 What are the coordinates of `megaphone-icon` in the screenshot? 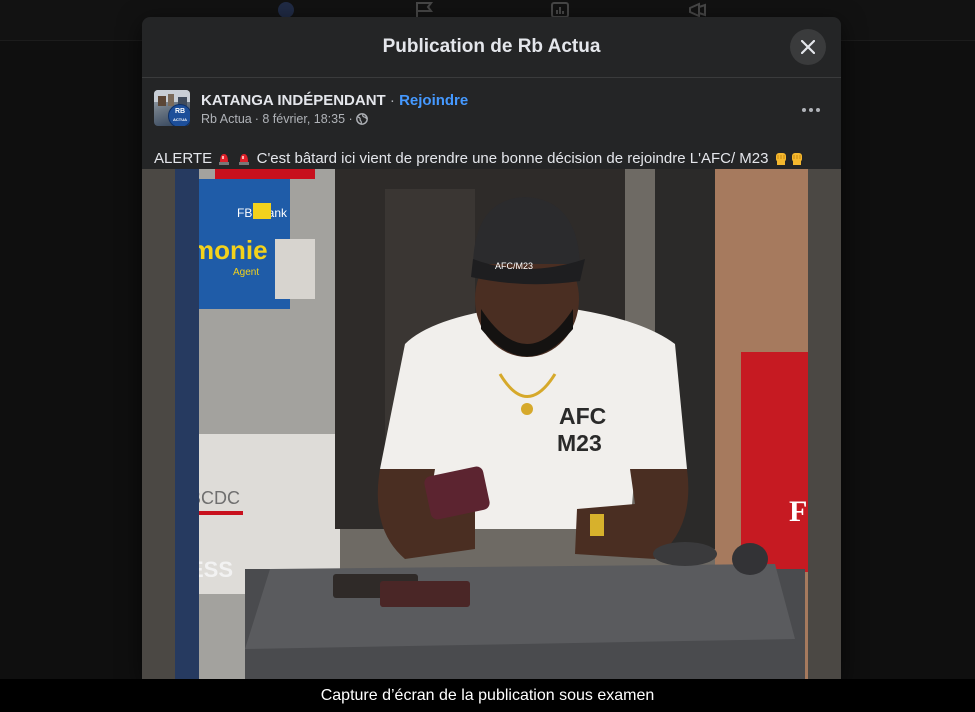 It's located at (698, 10).